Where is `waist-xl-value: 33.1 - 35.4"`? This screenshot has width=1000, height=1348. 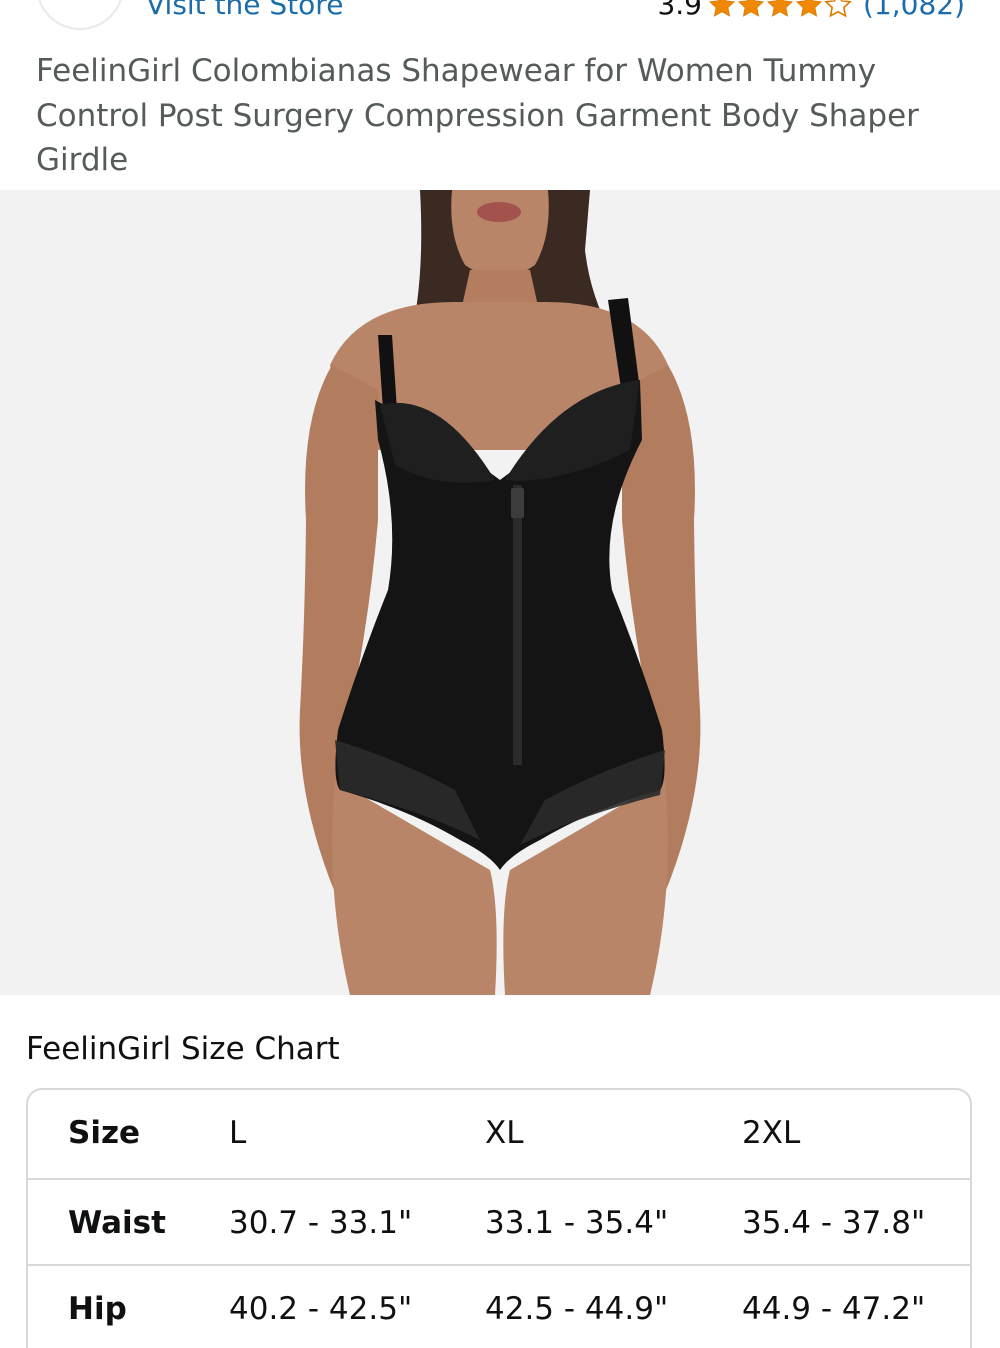
waist-xl-value: 33.1 - 35.4" is located at coordinates (577, 1223).